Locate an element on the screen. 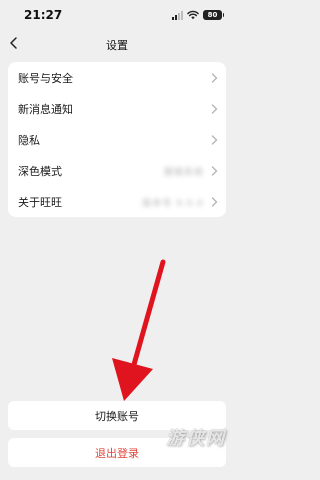 Image resolution: width=320 pixels, height=480 pixels. nav-bar: 设置 is located at coordinates (117, 44).